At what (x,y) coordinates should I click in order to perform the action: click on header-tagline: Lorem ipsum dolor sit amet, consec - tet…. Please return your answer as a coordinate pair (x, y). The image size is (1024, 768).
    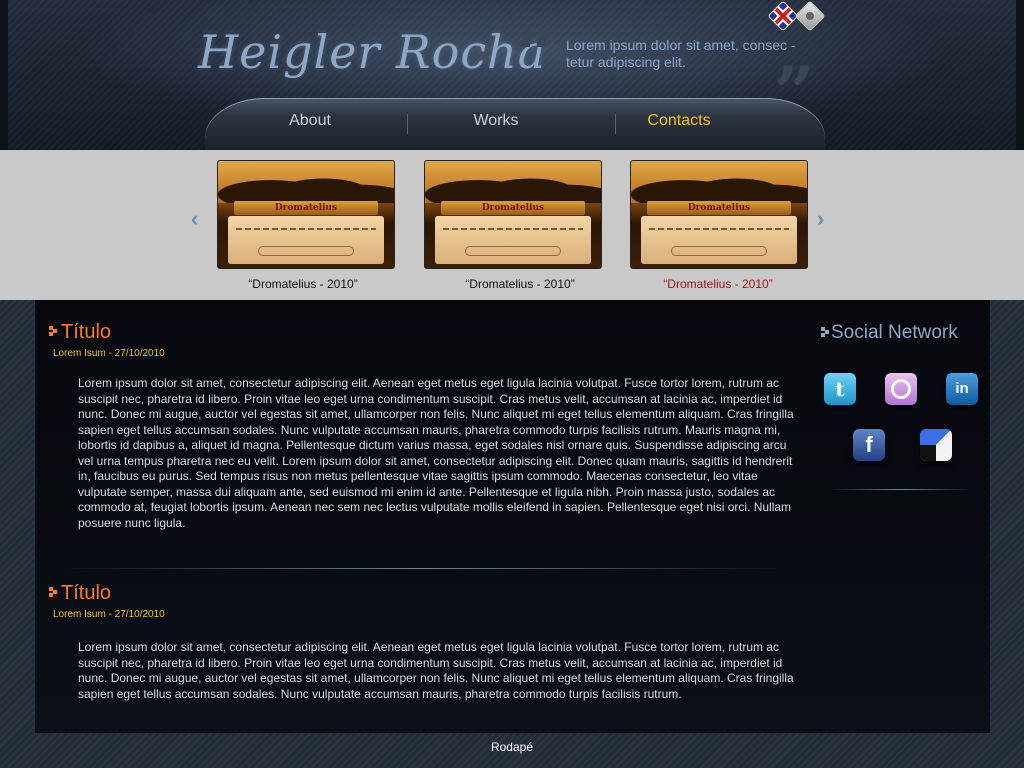
    Looking at the image, I should click on (681, 53).